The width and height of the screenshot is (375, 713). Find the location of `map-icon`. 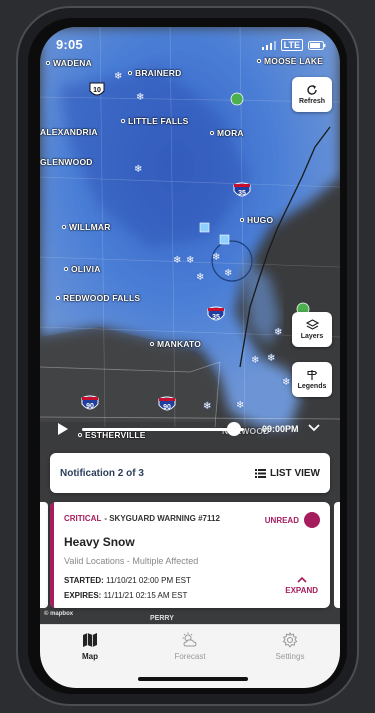

map-icon is located at coordinates (90, 640).